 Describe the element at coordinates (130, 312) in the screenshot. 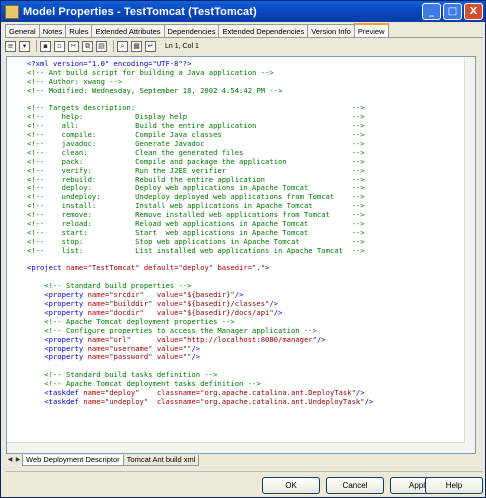

I see `code-token: ="docdir"` at that location.